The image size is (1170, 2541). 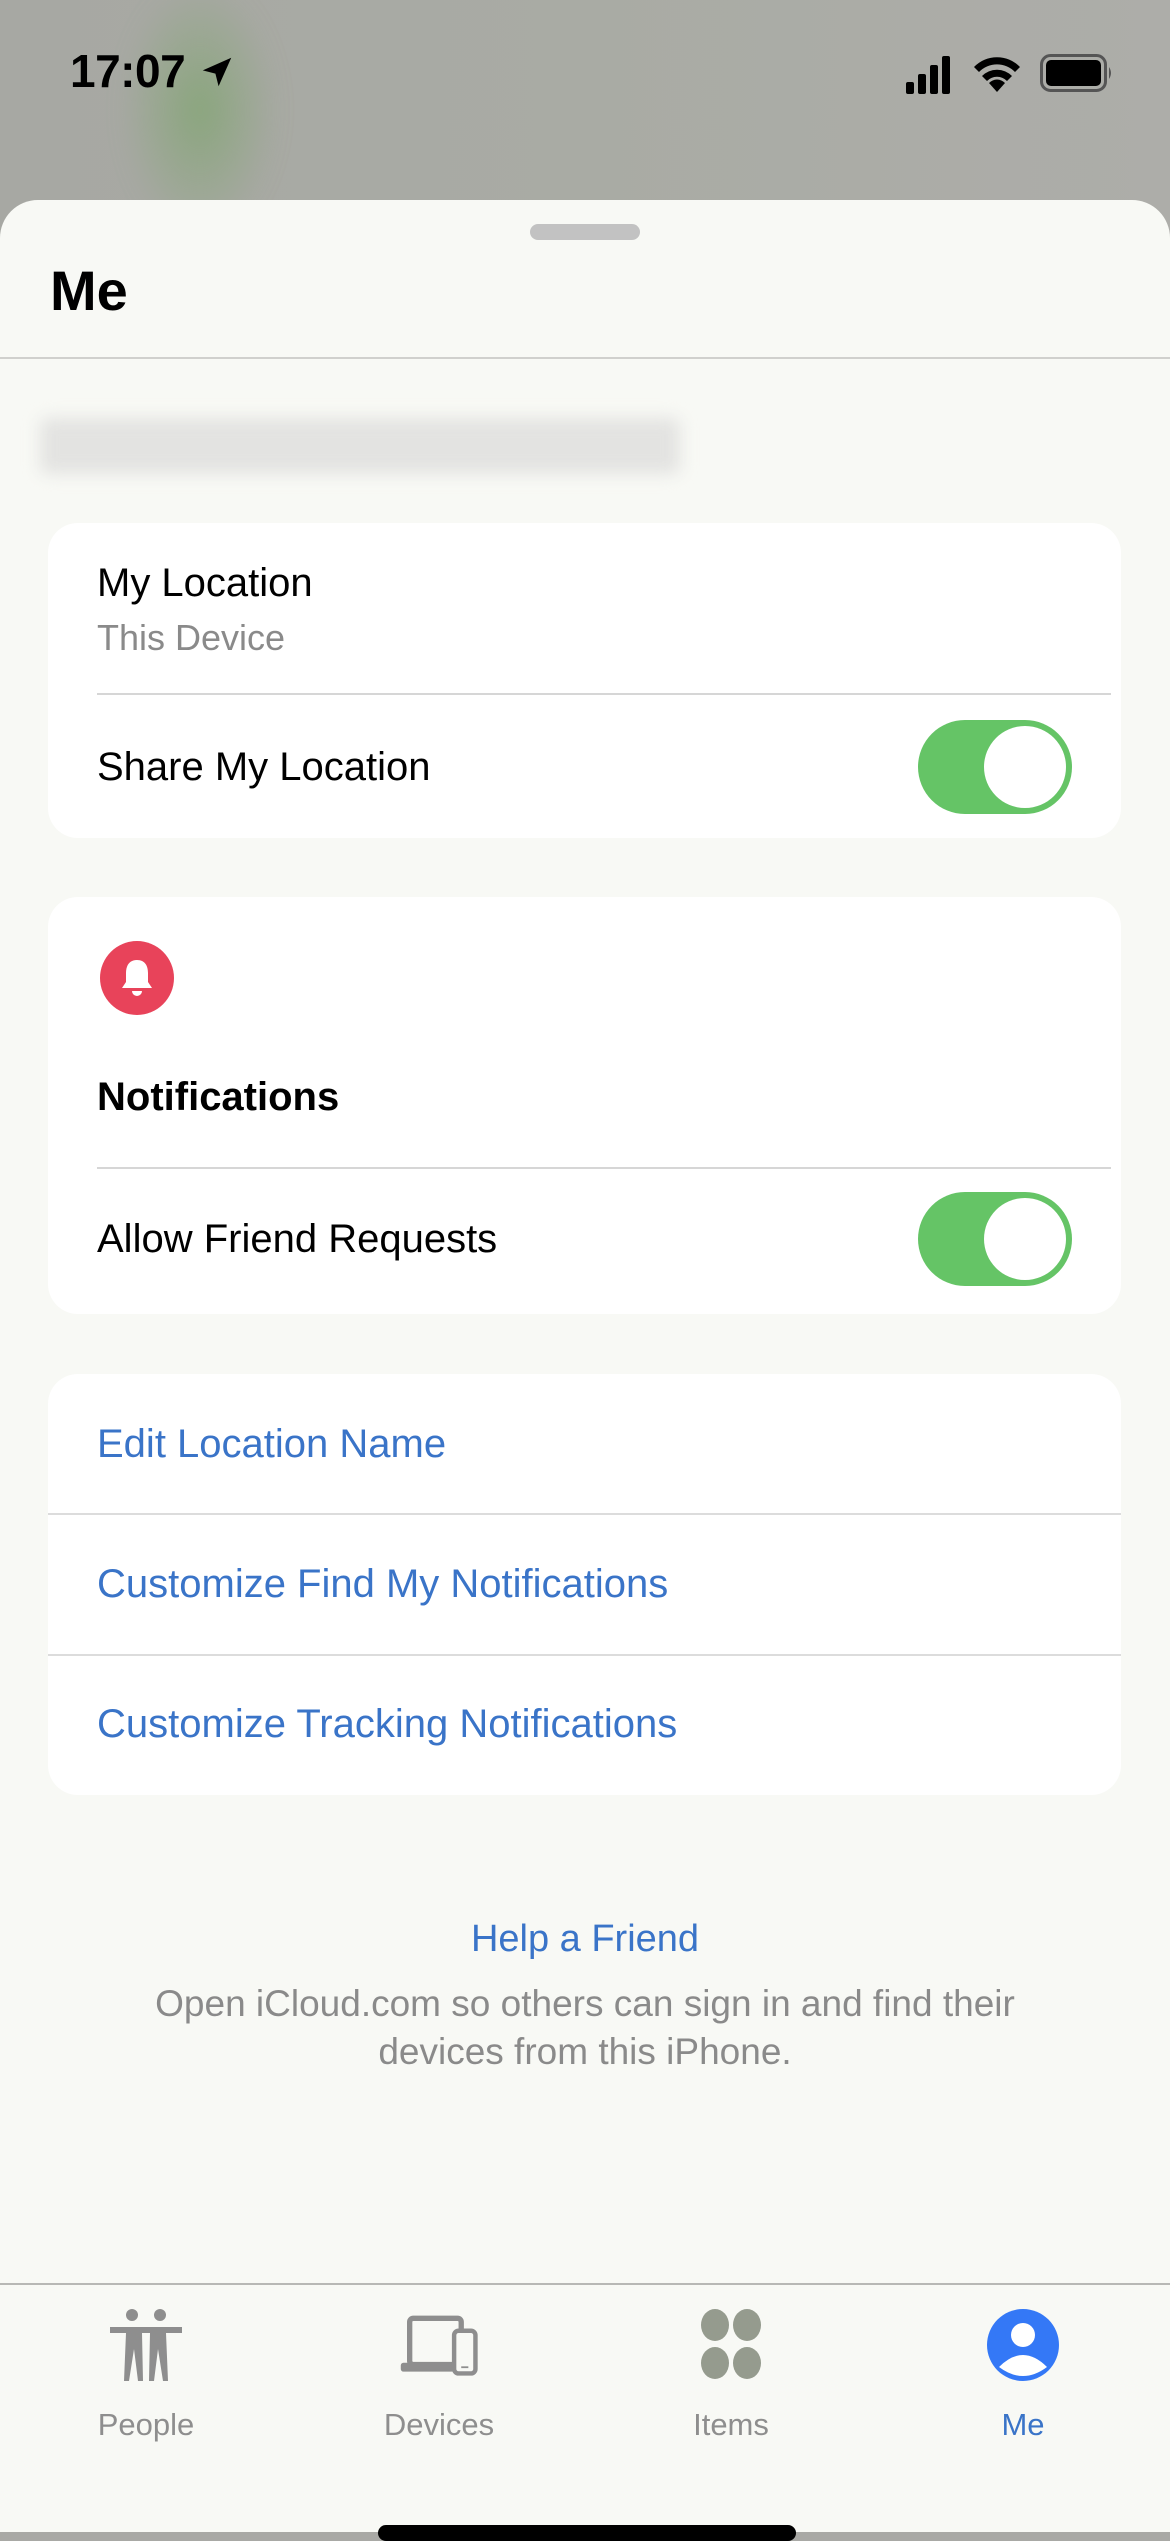 I want to click on tab-label: Items, so click(x=731, y=2424).